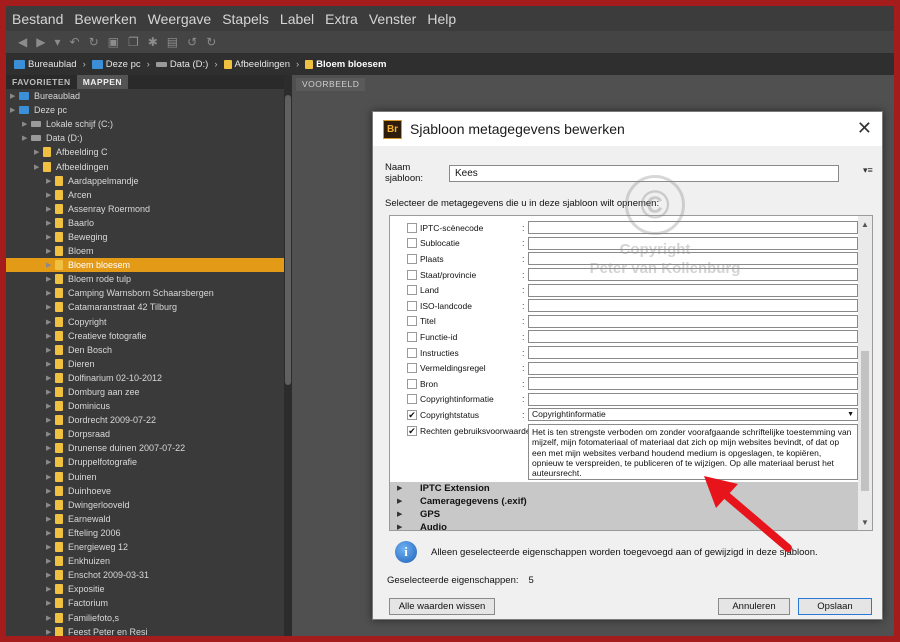 The image size is (900, 642). What do you see at coordinates (145, 223) in the screenshot?
I see `tree-item: ▶ Baarlo` at bounding box center [145, 223].